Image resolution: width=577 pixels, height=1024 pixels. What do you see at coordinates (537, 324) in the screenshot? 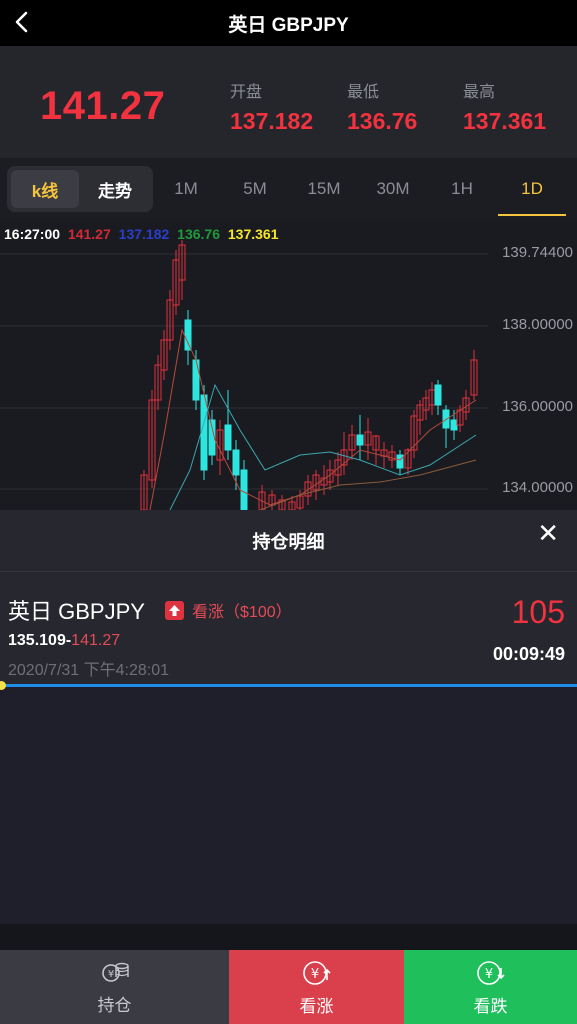
I see `axis-label-2: 138.00000` at bounding box center [537, 324].